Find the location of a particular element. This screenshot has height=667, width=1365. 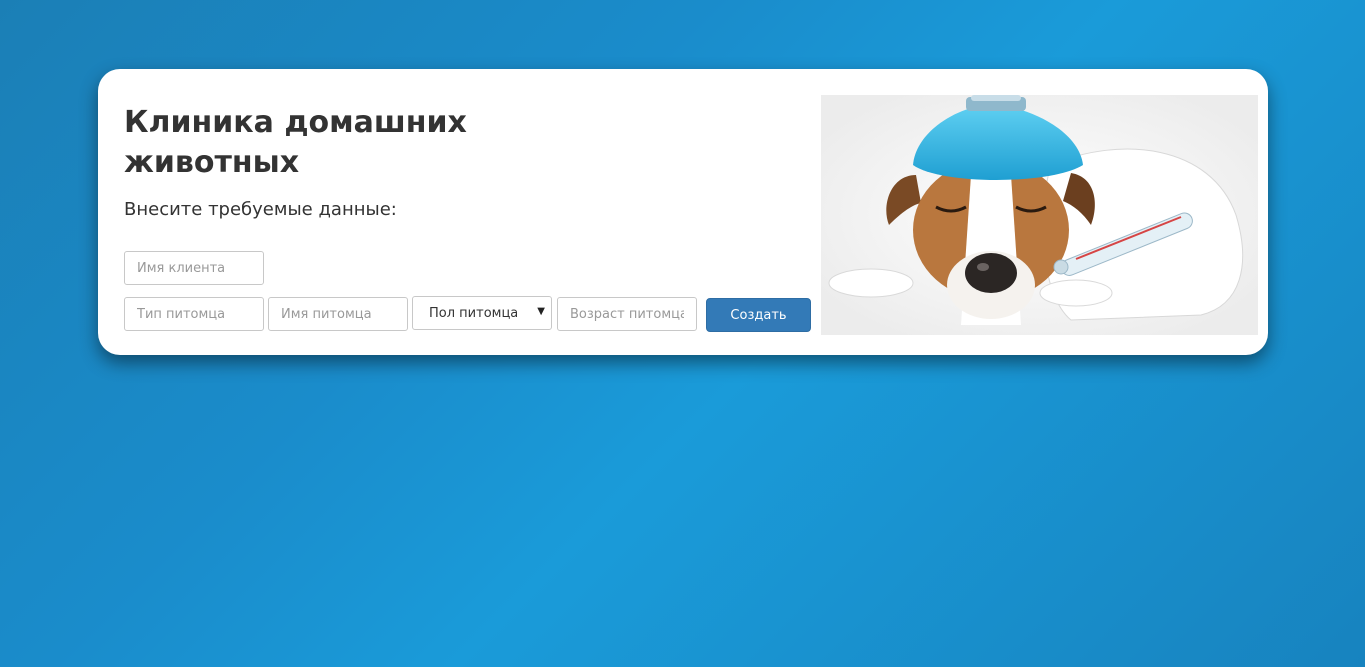

sick-dog-illustration-icon is located at coordinates (1039, 215).